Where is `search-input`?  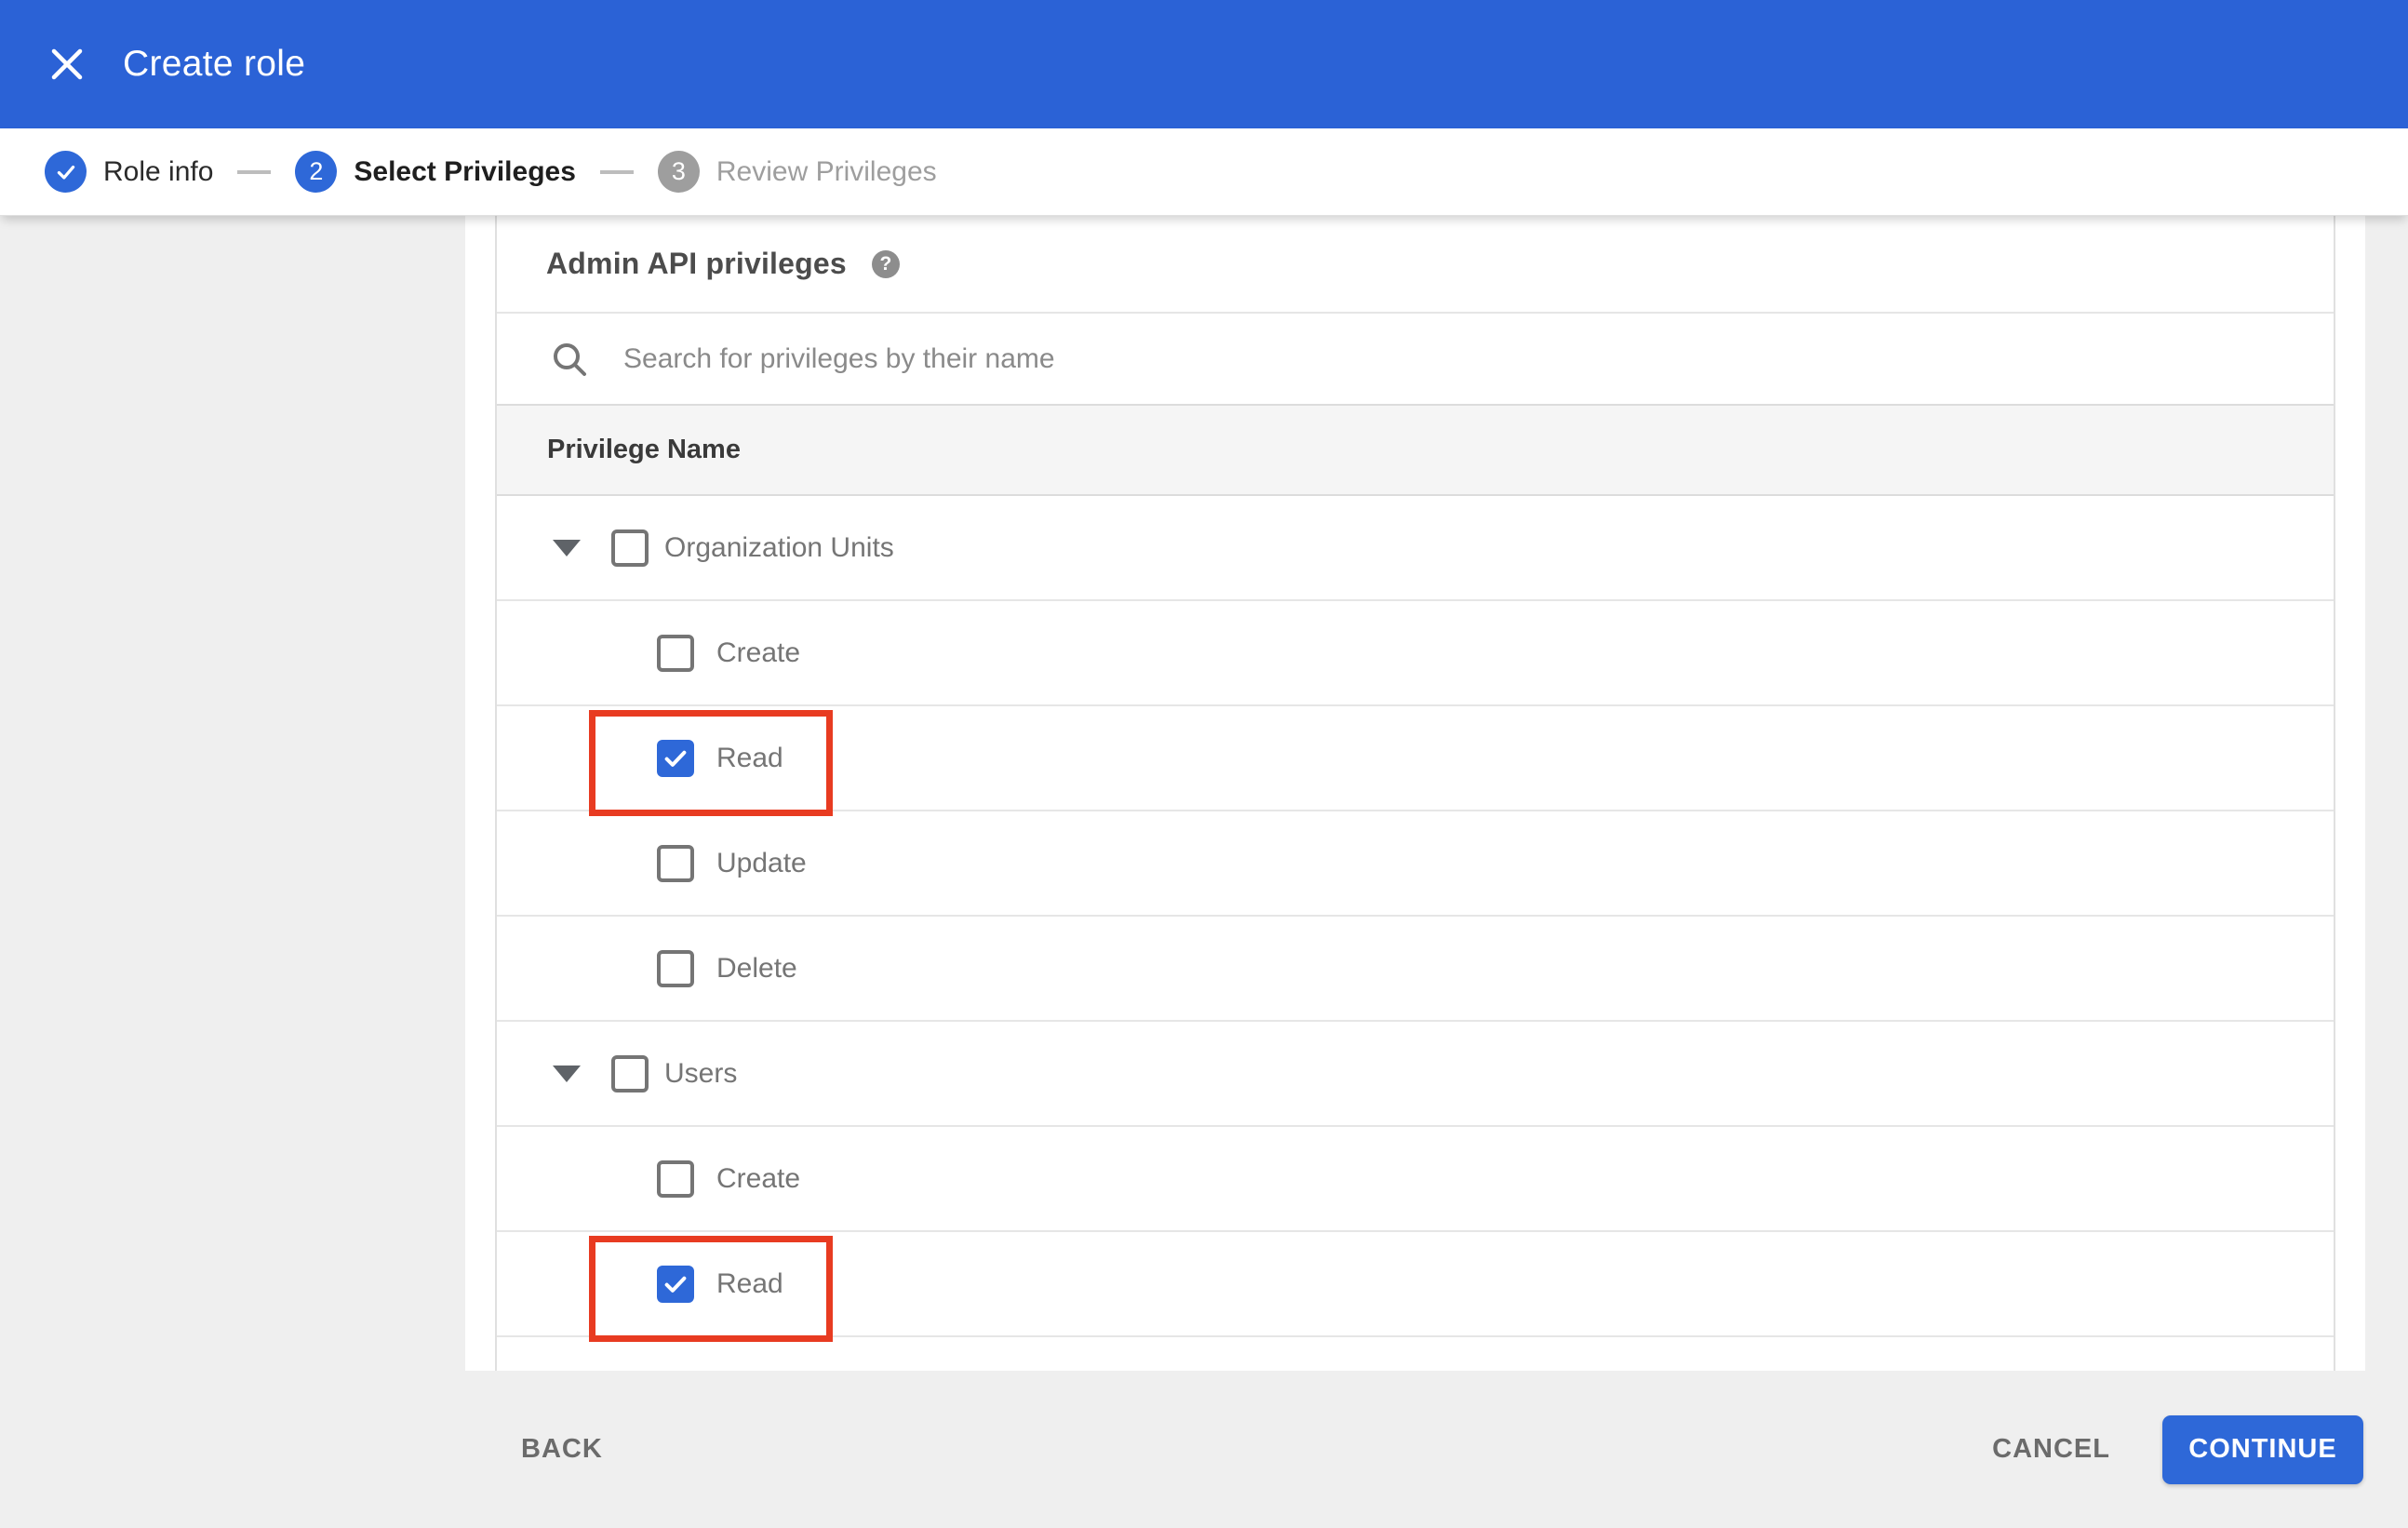 search-input is located at coordinates (1479, 359).